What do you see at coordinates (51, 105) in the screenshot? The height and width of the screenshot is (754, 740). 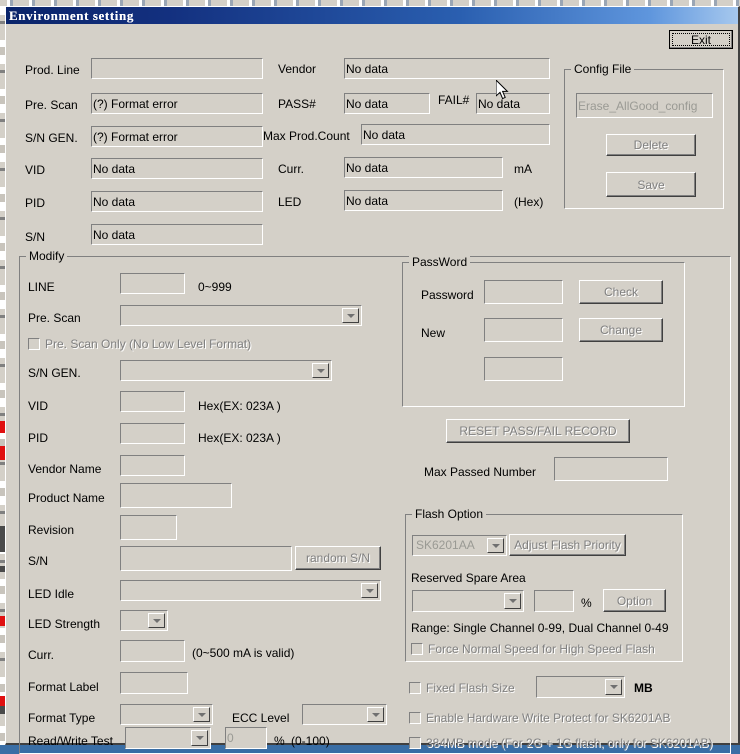 I see `pre-scan-label: Pre. Scan` at bounding box center [51, 105].